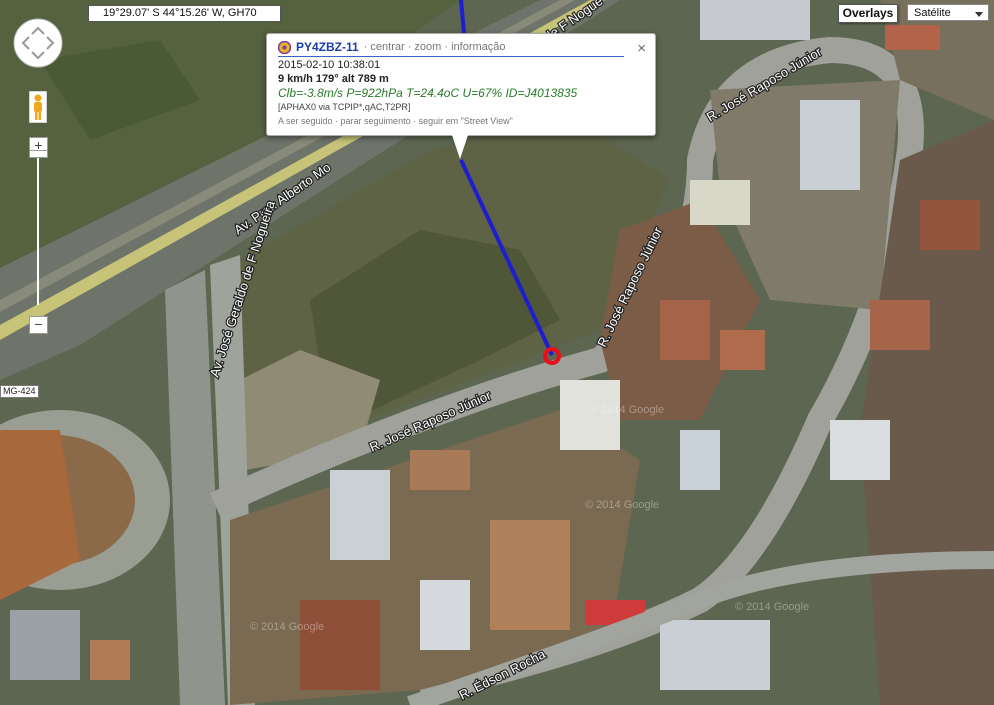 This screenshot has width=994, height=705. I want to click on popup-path: [APHAX0 via TCPIP*,qAC,T2PR], so click(344, 107).